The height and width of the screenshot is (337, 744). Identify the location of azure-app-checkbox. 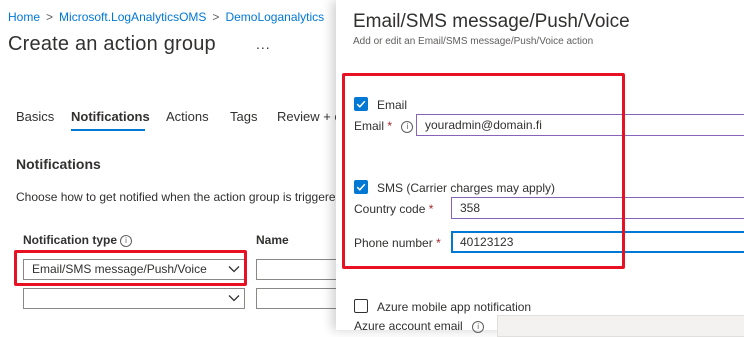
(361, 306).